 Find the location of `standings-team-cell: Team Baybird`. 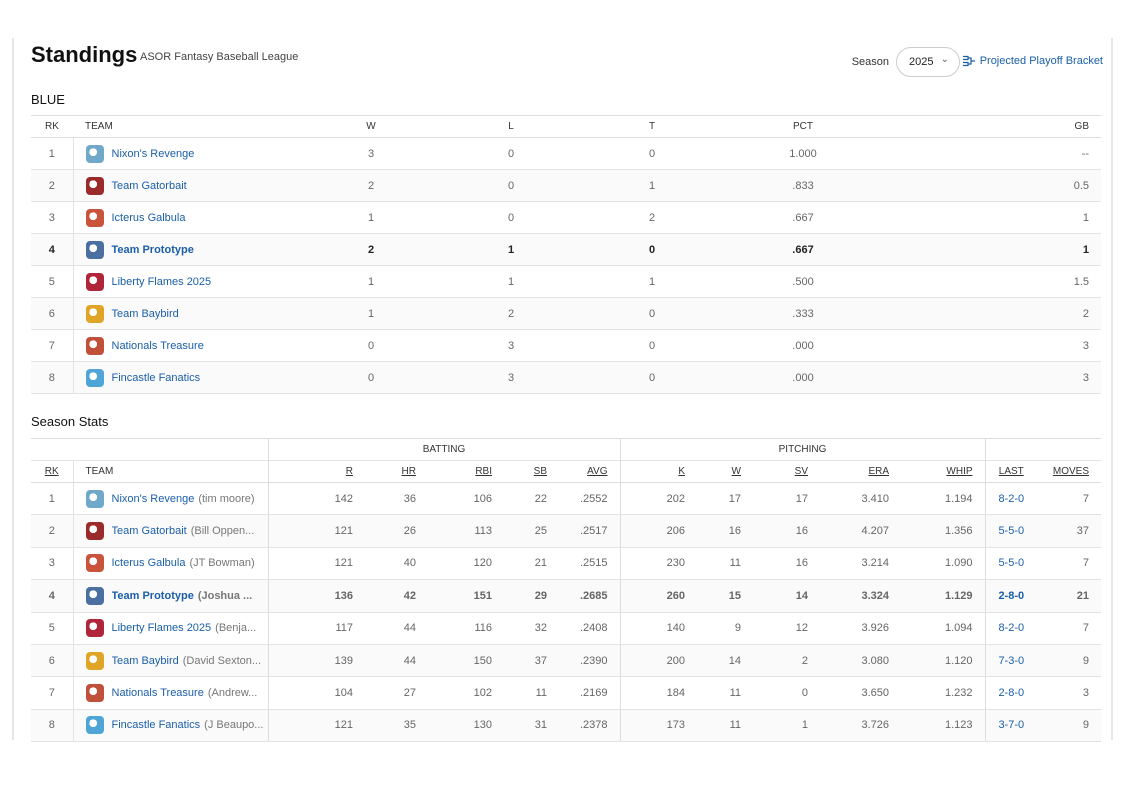

standings-team-cell: Team Baybird is located at coordinates (186, 313).